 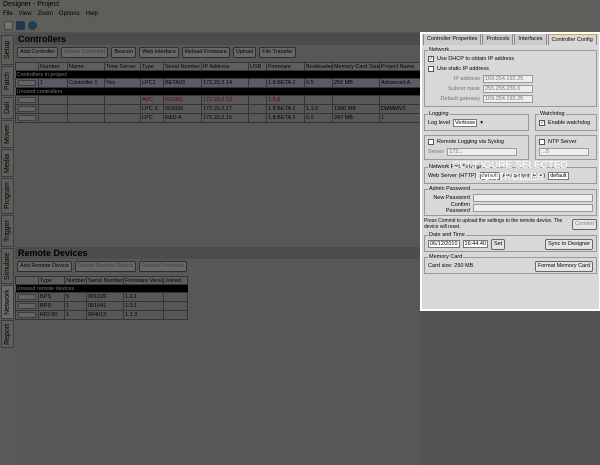 What do you see at coordinates (143, 280) in the screenshot?
I see `column-header: Firmware Version` at bounding box center [143, 280].